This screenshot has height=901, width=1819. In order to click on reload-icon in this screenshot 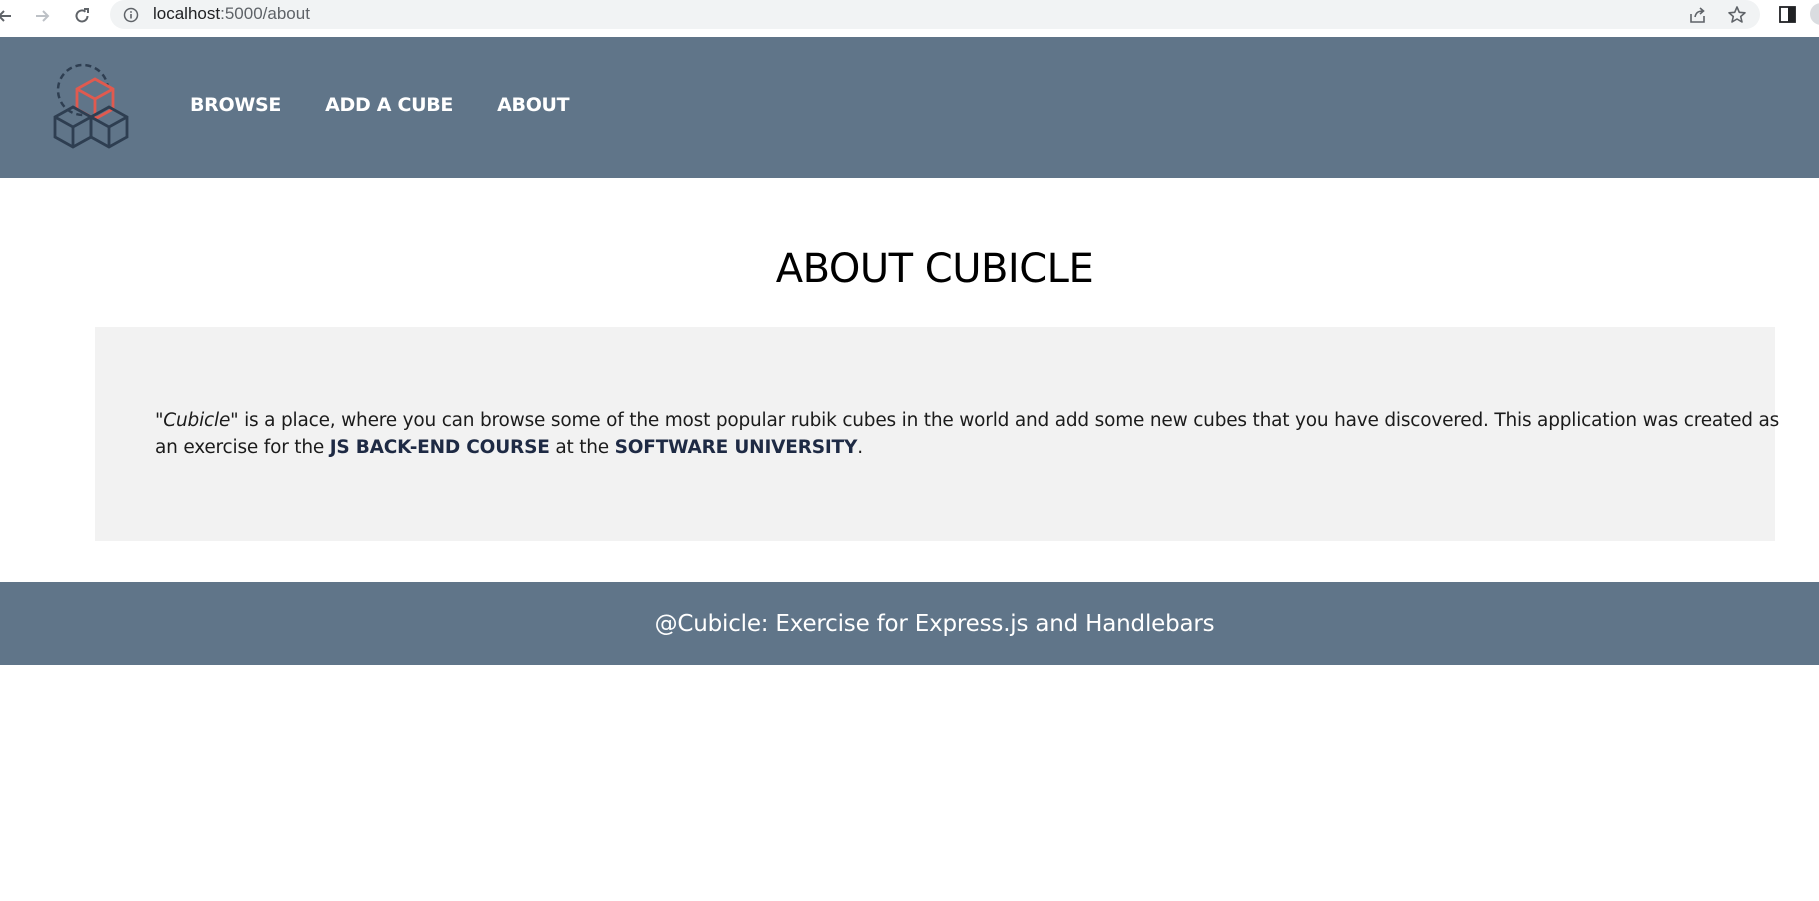, I will do `click(82, 15)`.